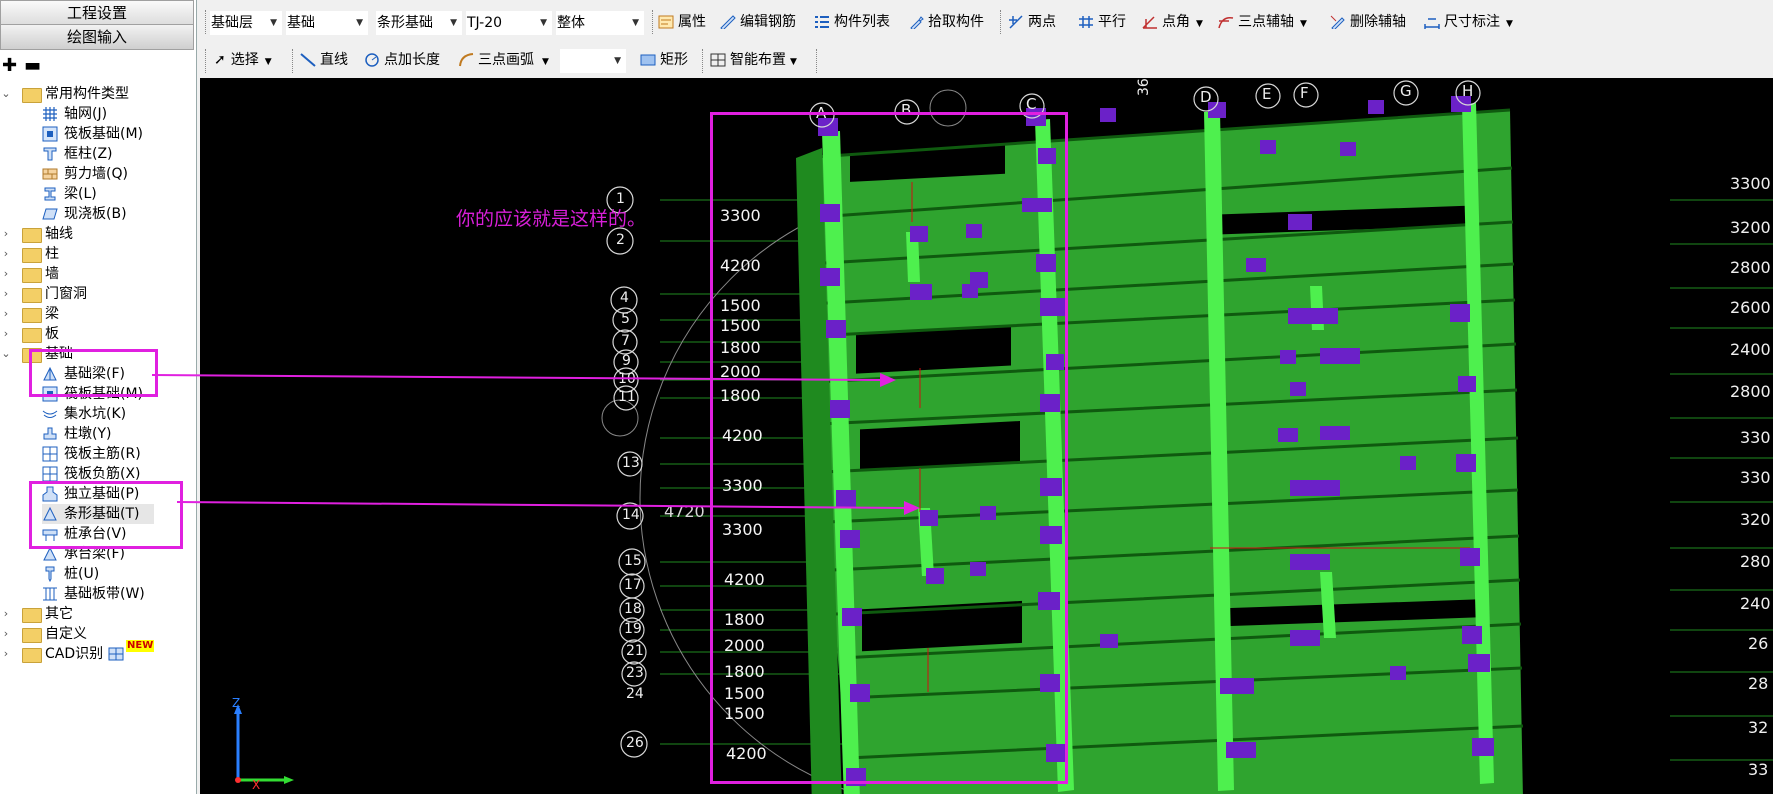 Image resolution: width=1773 pixels, height=794 pixels. I want to click on dimension-text: 330, so click(1755, 477).